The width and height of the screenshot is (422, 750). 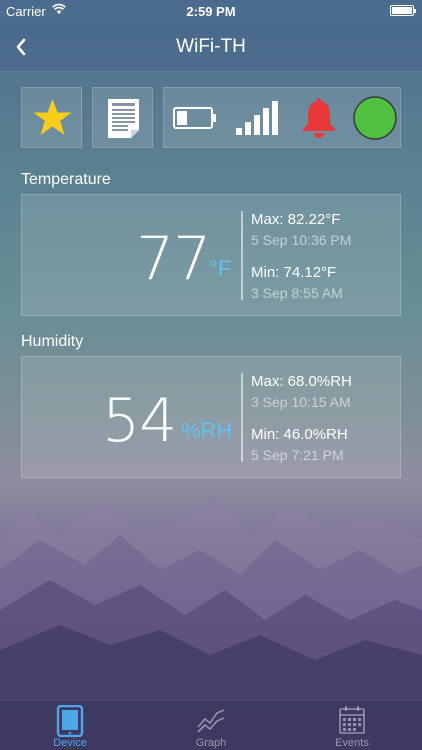 I want to click on tab-bar: Device Graph Events, so click(x=211, y=725).